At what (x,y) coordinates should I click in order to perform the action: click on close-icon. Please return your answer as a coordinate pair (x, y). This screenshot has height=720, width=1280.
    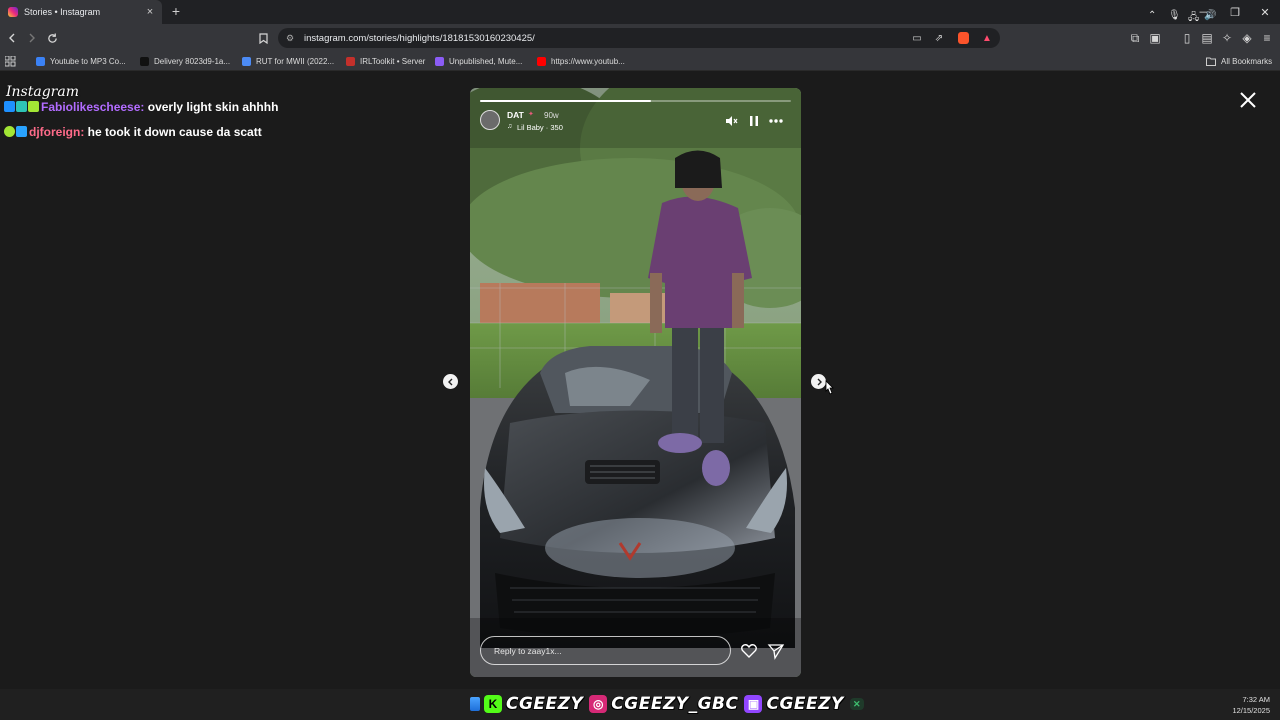
    Looking at the image, I should click on (1248, 100).